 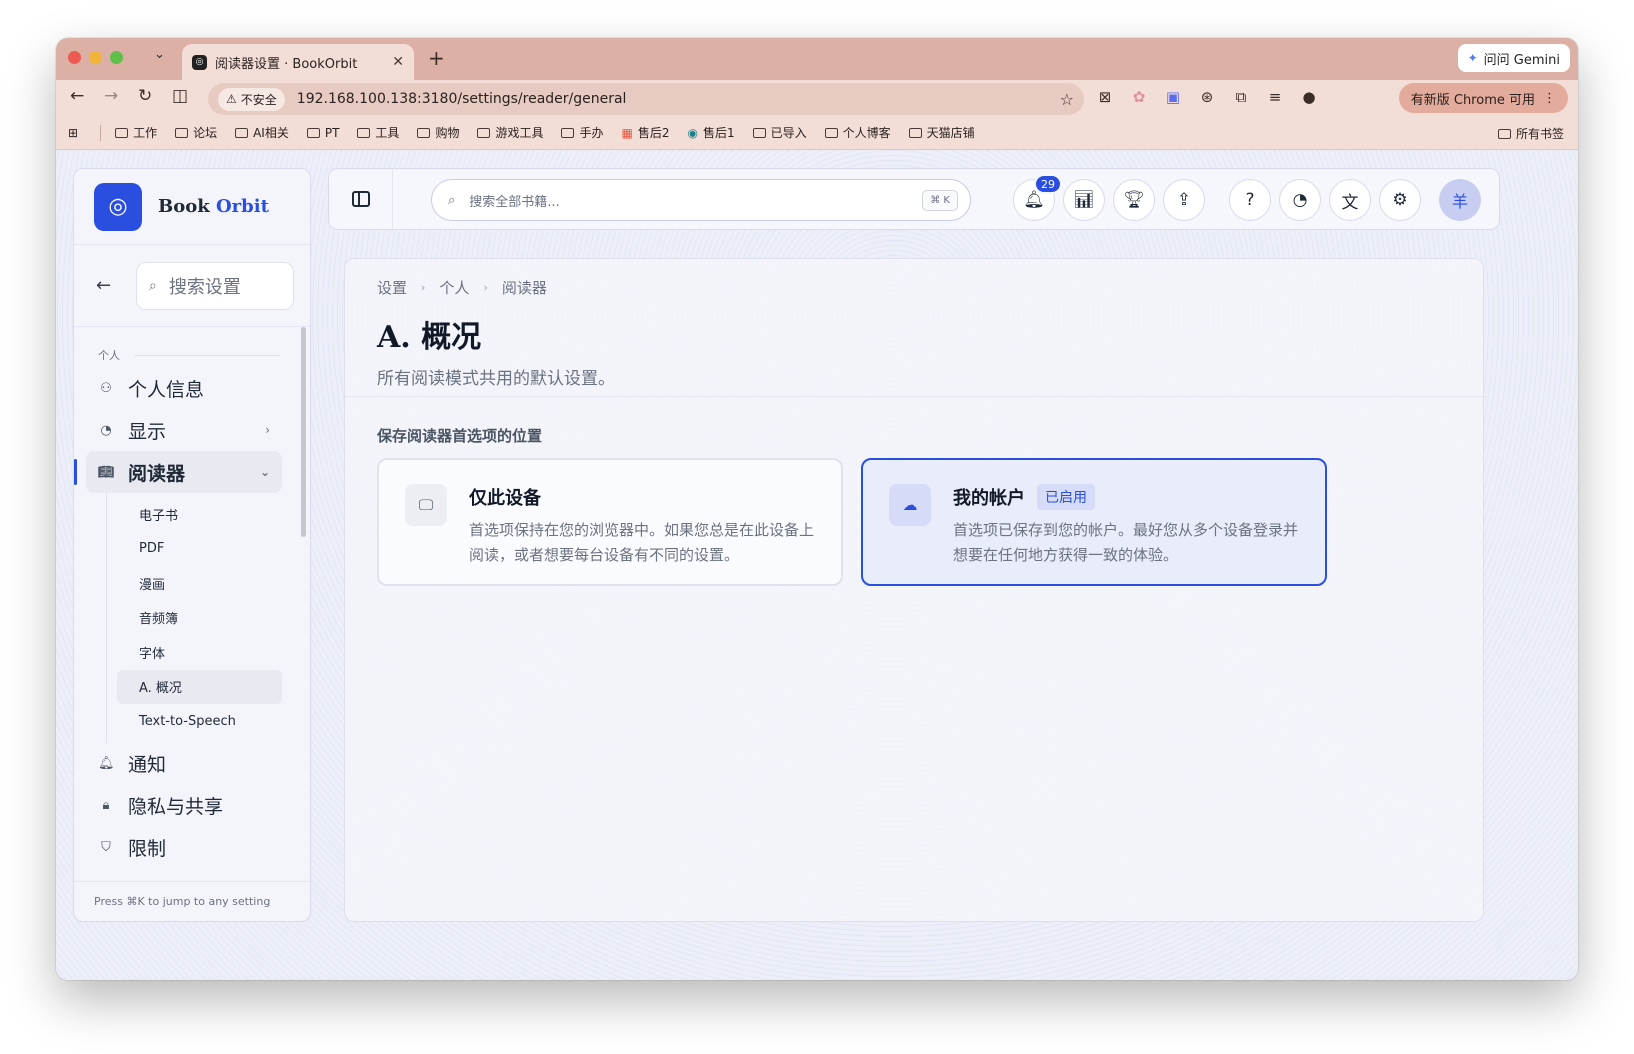 I want to click on media-queue-icon: ≡, so click(x=1275, y=97).